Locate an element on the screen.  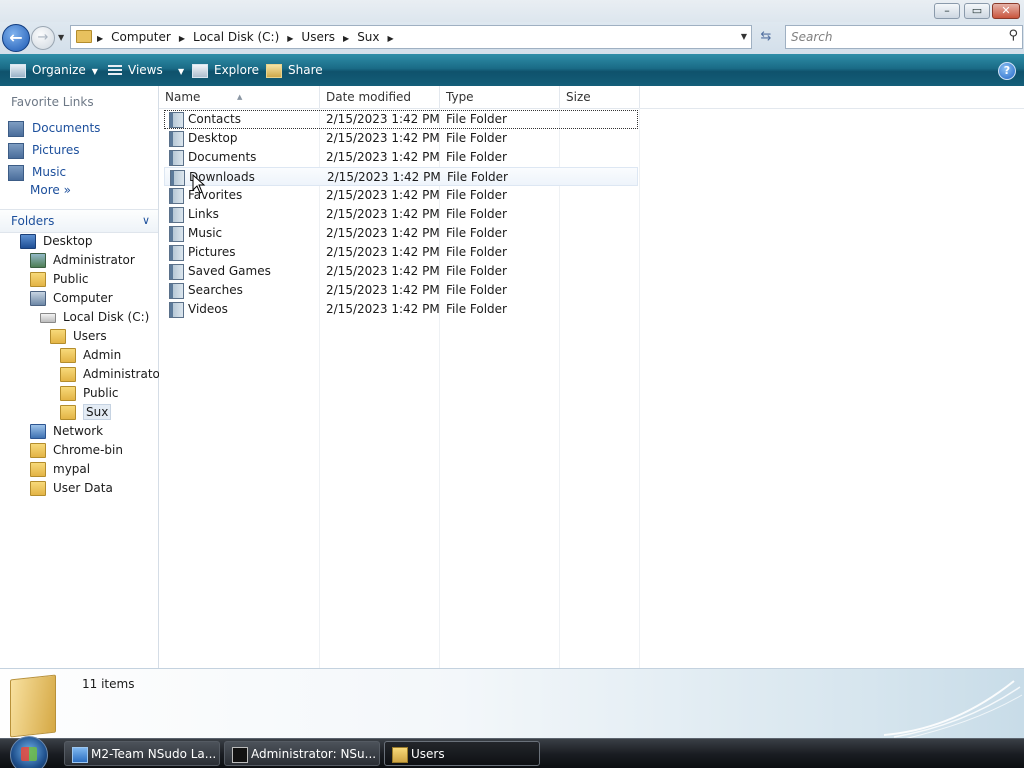
sort-ascending-icon: ▲ is located at coordinates (240, 97).